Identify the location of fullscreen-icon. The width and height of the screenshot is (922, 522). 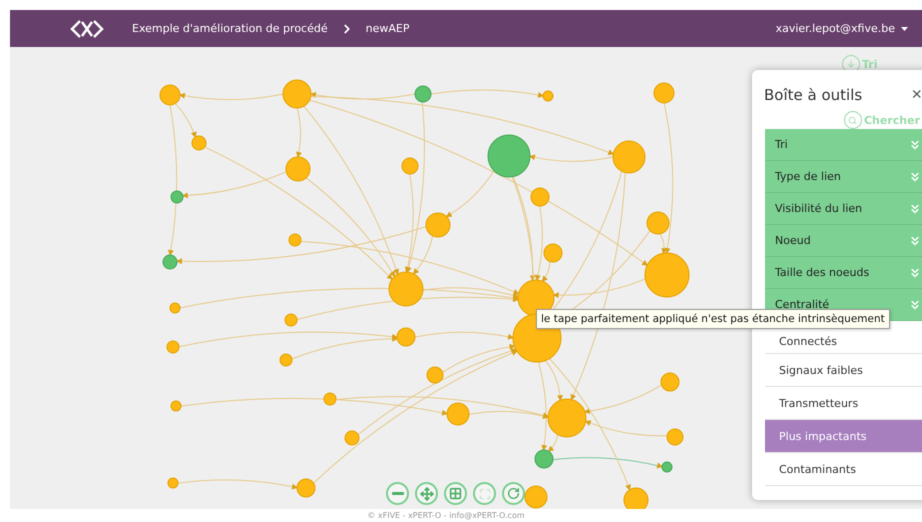
(484, 494).